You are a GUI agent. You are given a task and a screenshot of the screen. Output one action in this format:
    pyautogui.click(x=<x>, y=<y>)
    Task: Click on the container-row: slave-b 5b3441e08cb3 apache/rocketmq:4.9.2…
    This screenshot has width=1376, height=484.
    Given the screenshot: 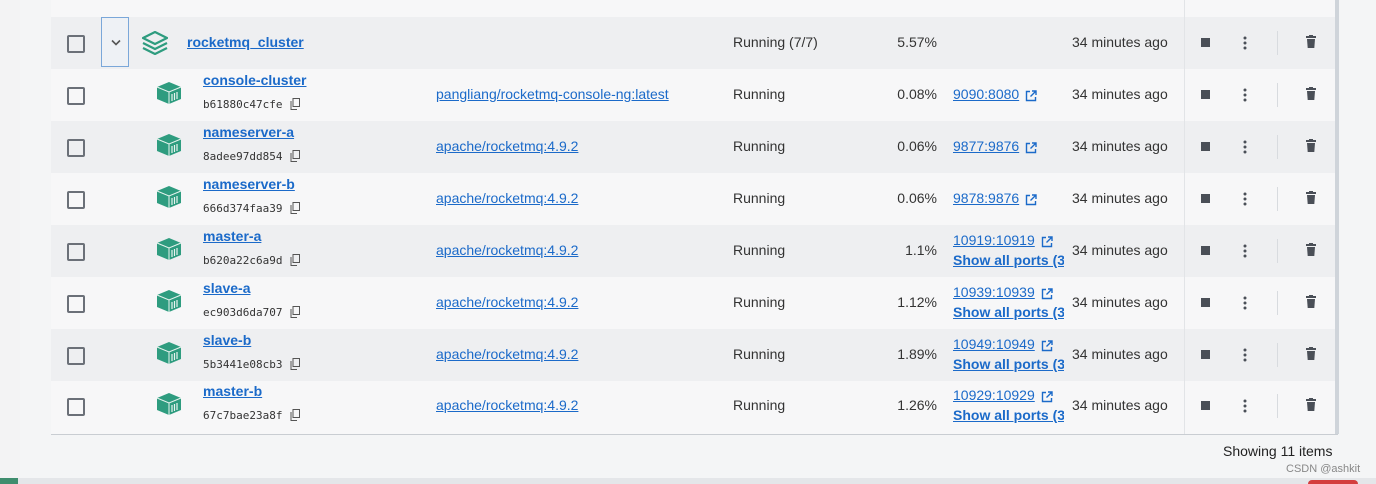 What is the action you would take?
    pyautogui.click(x=617, y=355)
    